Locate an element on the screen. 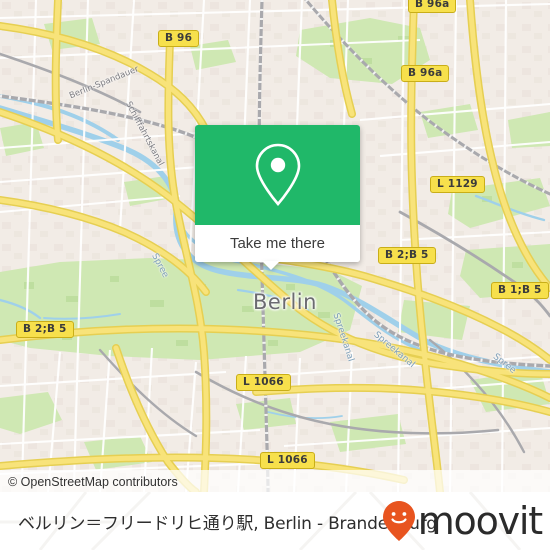 The height and width of the screenshot is (550, 550). station-popup-card: Take me there is located at coordinates (277, 193).